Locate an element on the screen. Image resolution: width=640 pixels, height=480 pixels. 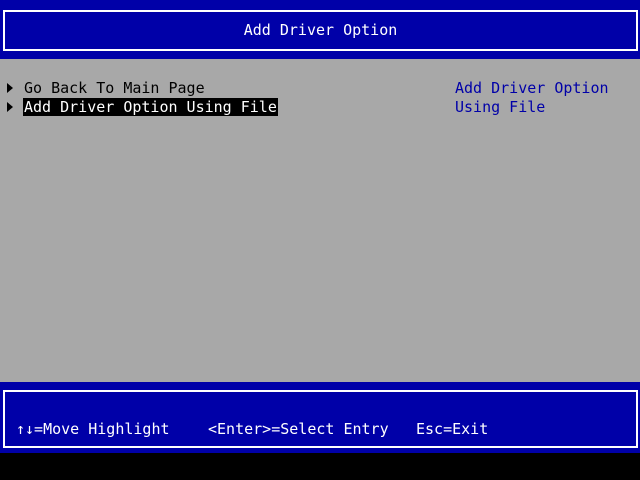
header-frame: Add Driver Option is located at coordinates (320, 30).